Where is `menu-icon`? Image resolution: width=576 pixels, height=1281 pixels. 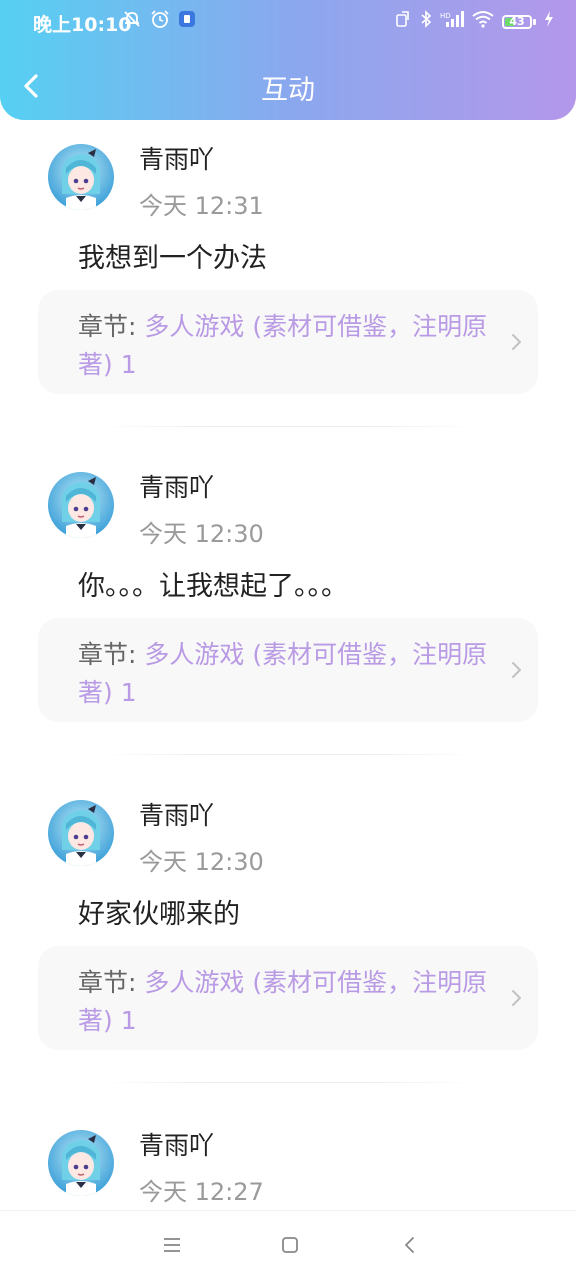
menu-icon is located at coordinates (172, 1245).